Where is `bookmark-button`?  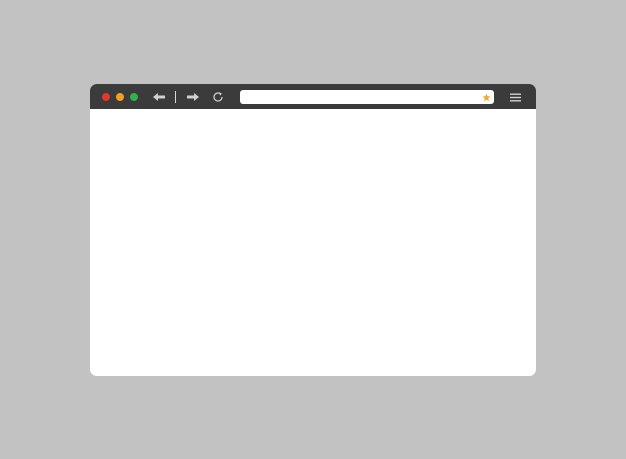 bookmark-button is located at coordinates (486, 97).